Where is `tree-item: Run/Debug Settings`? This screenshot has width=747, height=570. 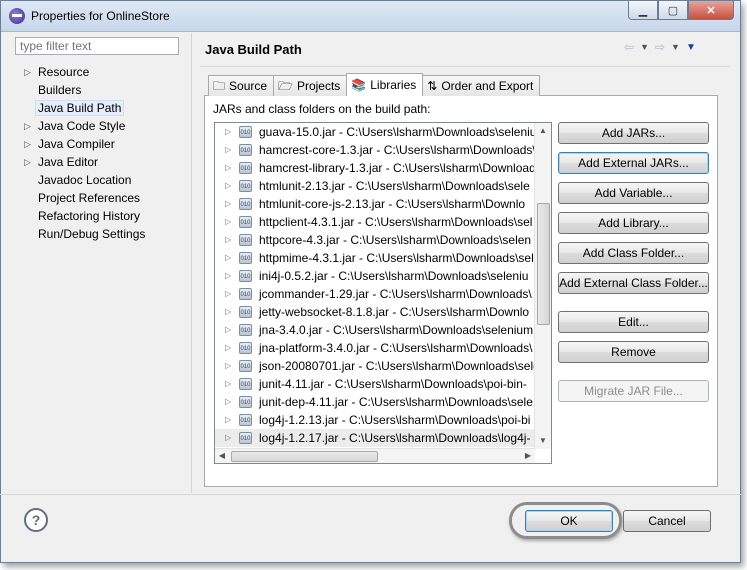
tree-item: Run/Debug Settings is located at coordinates (98, 234).